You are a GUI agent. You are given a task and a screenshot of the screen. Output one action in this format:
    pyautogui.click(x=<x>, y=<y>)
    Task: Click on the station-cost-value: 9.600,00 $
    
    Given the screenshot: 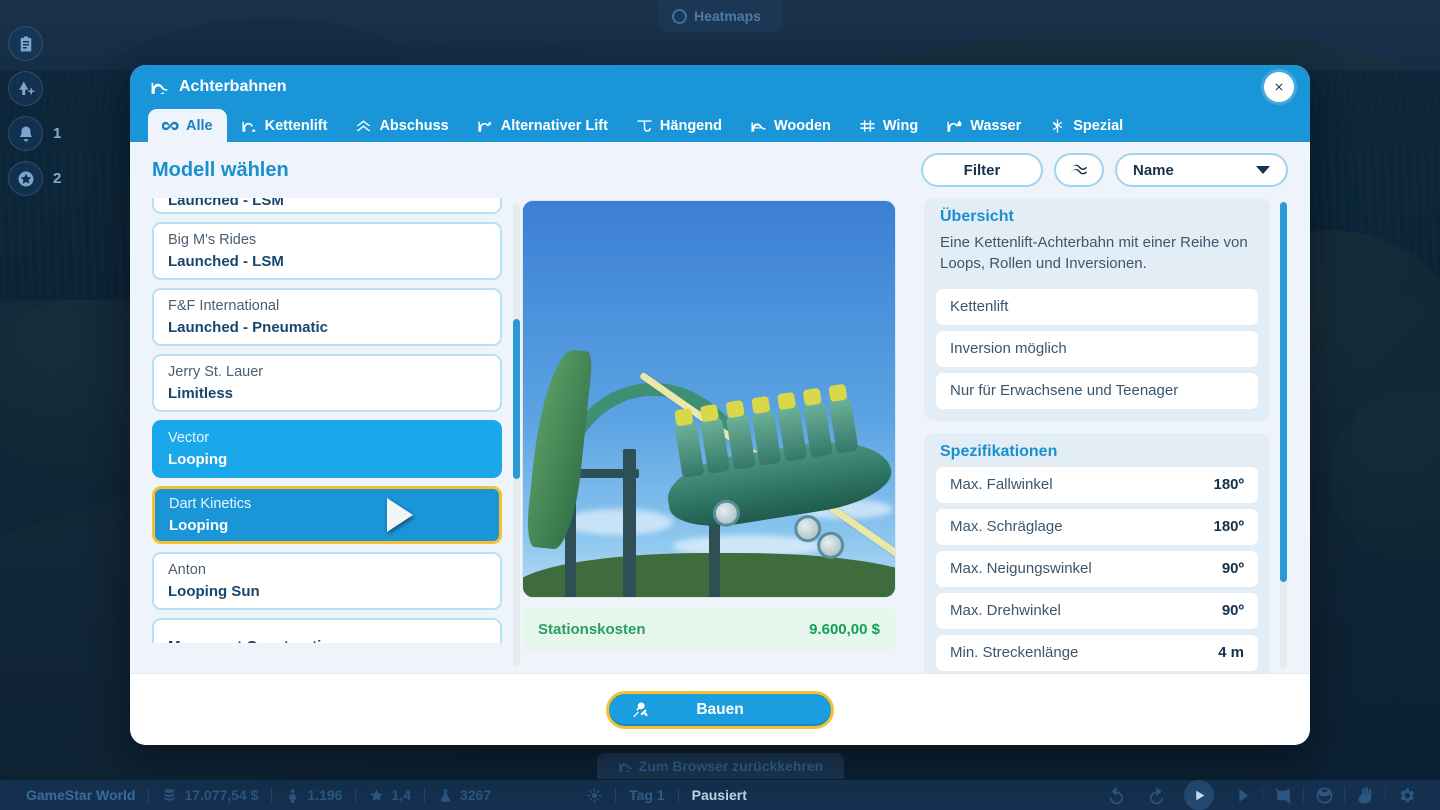 What is the action you would take?
    pyautogui.click(x=844, y=629)
    